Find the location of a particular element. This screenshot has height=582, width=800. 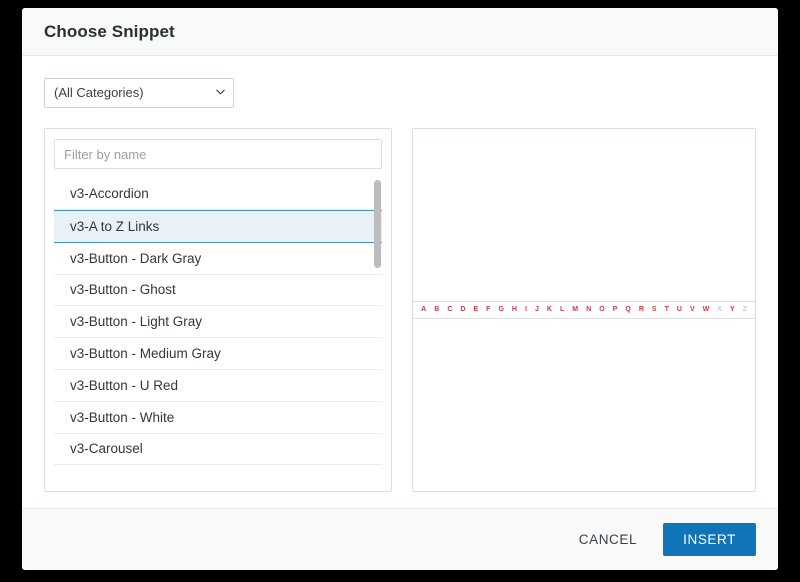

list-item-label: v3-Button - Ghost is located at coordinates (123, 290).